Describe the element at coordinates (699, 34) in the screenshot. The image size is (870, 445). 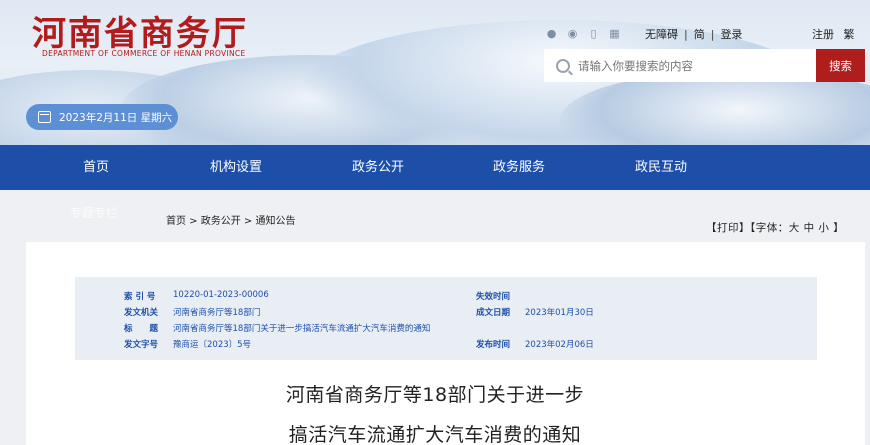
I see `simplified-link: 简` at that location.